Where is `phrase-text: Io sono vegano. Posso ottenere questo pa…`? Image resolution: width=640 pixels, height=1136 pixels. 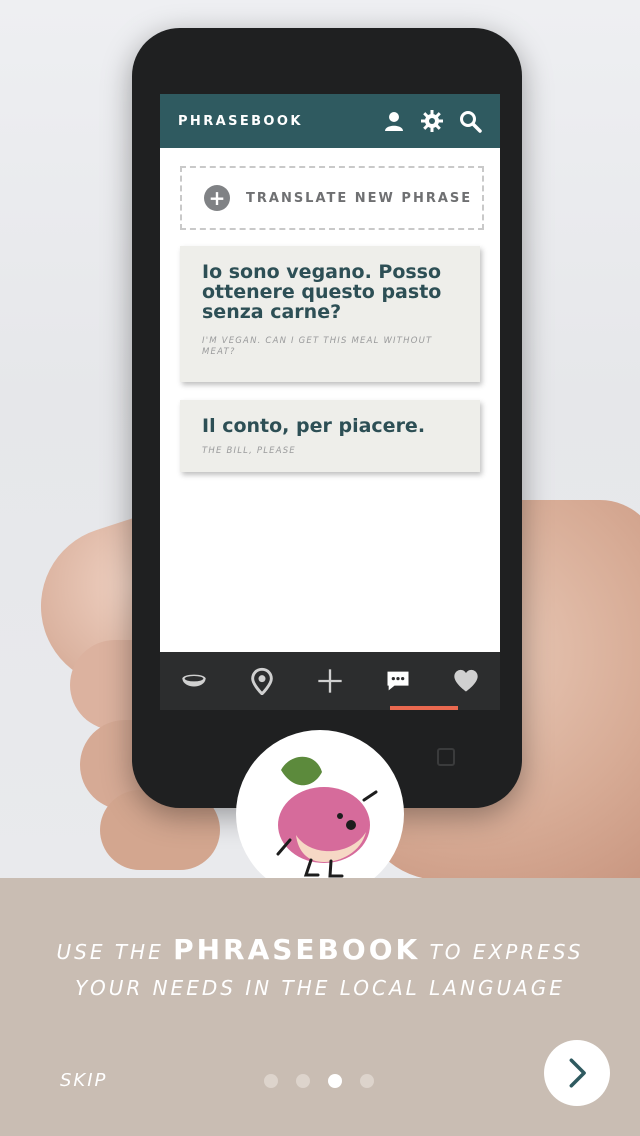 phrase-text: Io sono vegano. Posso ottenere questo pa… is located at coordinates (322, 292).